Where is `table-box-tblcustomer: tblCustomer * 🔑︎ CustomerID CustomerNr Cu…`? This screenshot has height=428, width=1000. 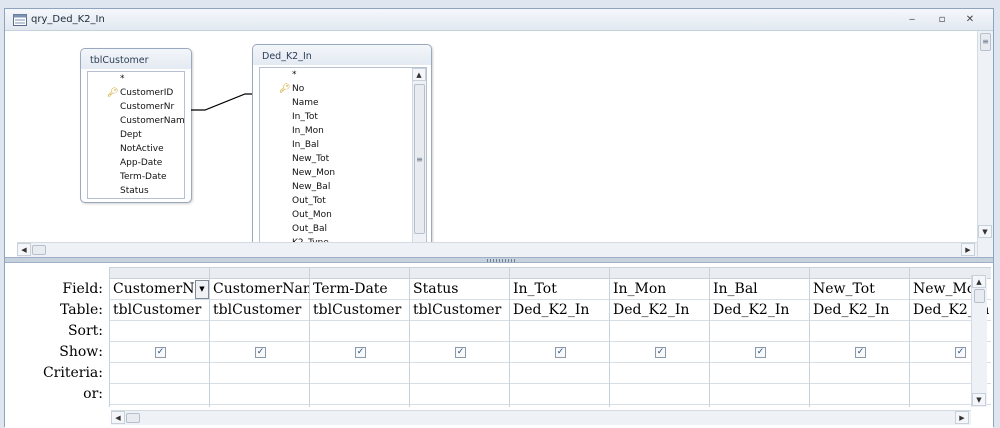
table-box-tblcustomer: tblCustomer * 🔑︎ CustomerID CustomerNr Cu… is located at coordinates (136, 125).